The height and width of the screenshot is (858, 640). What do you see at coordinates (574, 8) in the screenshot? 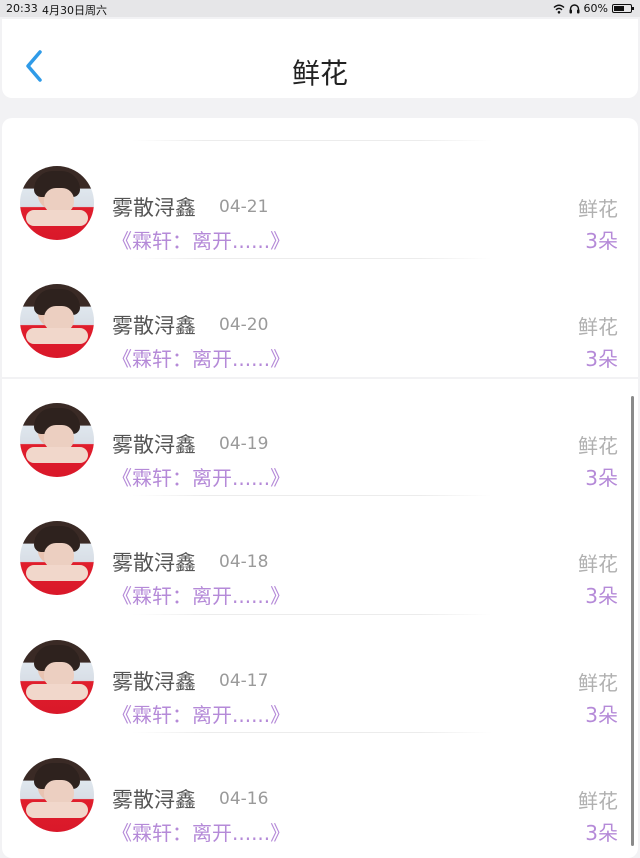
I see `headphones-icon` at bounding box center [574, 8].